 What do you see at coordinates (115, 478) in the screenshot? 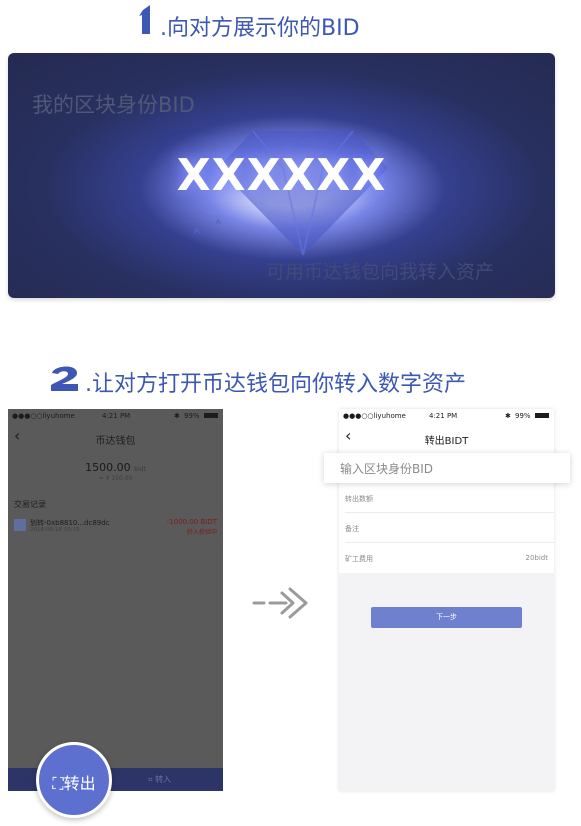
I see `balance-fiat: ≈ ¥ 150.00` at bounding box center [115, 478].